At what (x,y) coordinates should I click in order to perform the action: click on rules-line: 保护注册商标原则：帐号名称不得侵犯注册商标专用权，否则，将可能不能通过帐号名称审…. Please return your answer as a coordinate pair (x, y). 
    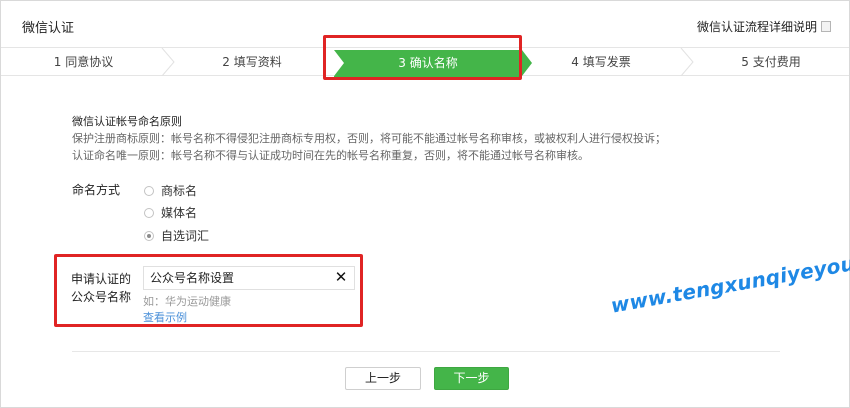
    Looking at the image, I should click on (369, 138).